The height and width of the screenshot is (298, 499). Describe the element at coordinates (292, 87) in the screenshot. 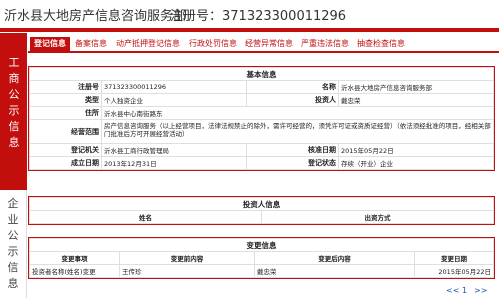

I see `name-label: 名称` at that location.